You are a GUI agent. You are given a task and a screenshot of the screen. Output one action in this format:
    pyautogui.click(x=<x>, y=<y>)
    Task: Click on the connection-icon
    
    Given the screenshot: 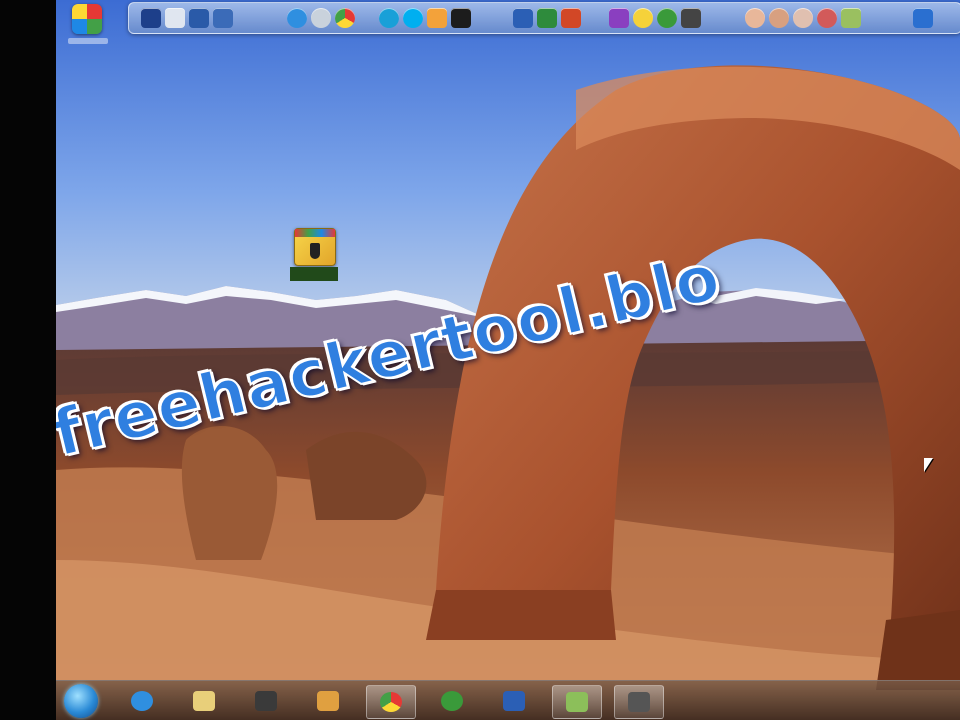 What is the action you would take?
    pyautogui.click(x=389, y=18)
    